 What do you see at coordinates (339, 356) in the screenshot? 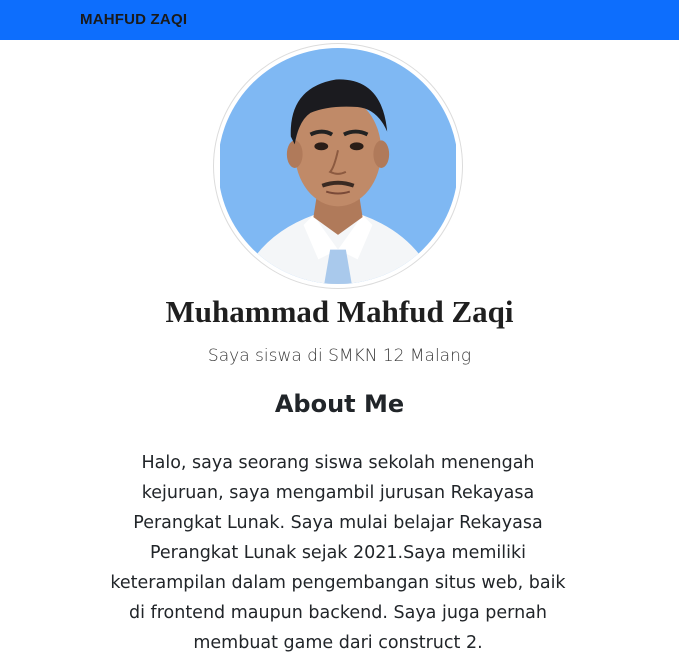
I see `profile-tagline: Saya siswa di SMKN 12 Malang` at bounding box center [339, 356].